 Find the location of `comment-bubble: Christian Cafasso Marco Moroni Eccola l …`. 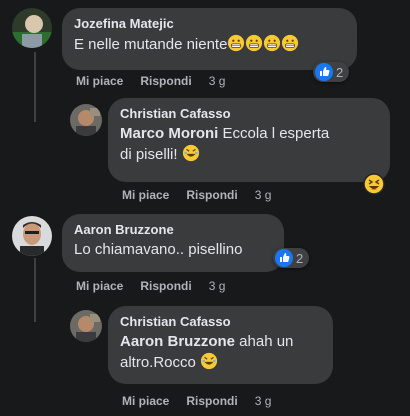

comment-bubble: Christian Cafasso Marco Moroni Eccola l … is located at coordinates (249, 140).